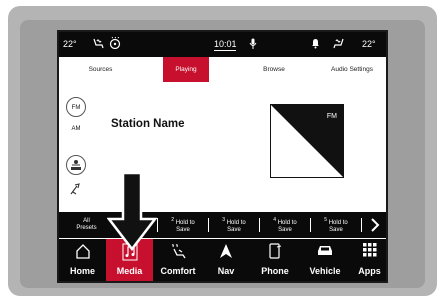  What do you see at coordinates (173, 219) in the screenshot?
I see `preset-number: 2` at bounding box center [173, 219].